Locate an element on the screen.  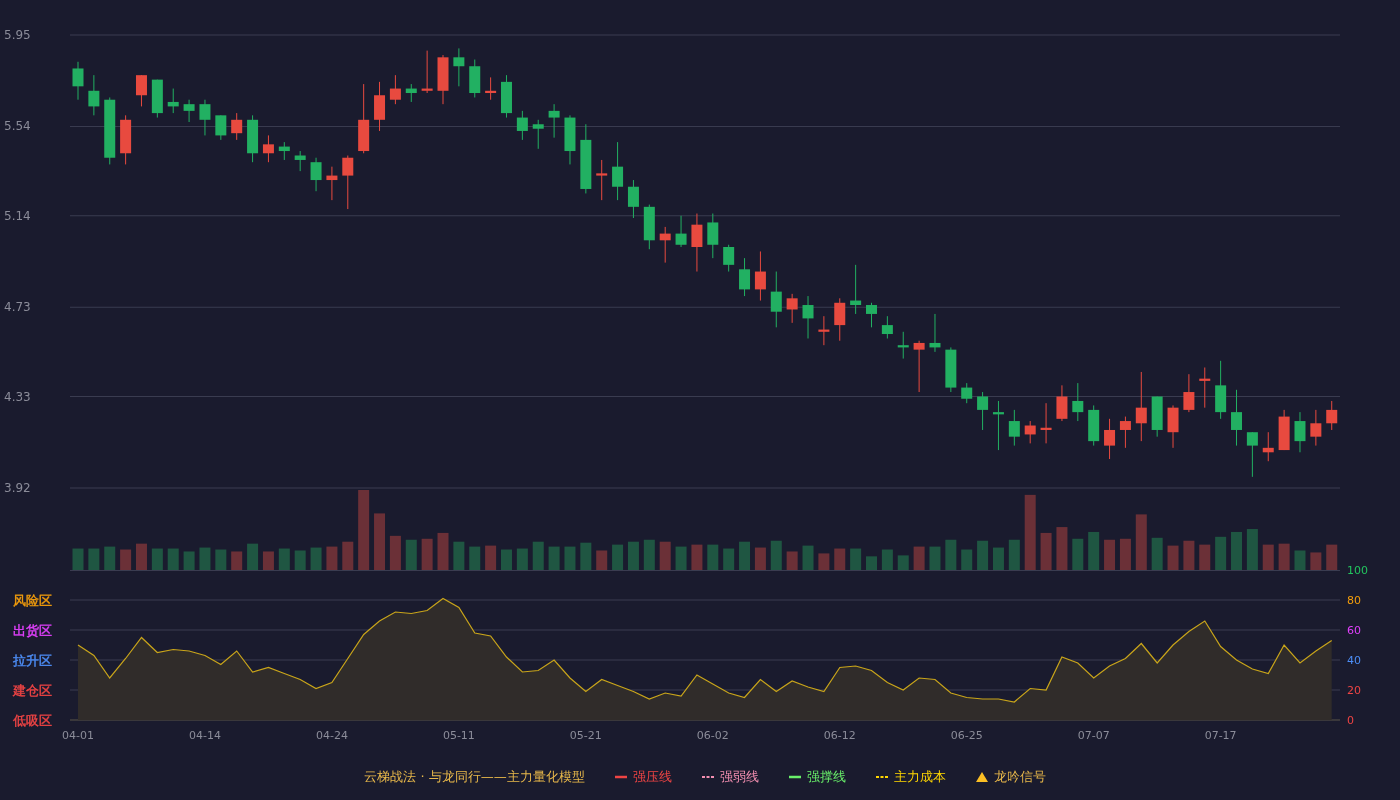
axis-label: 07-17 is located at coordinates (1220, 735).